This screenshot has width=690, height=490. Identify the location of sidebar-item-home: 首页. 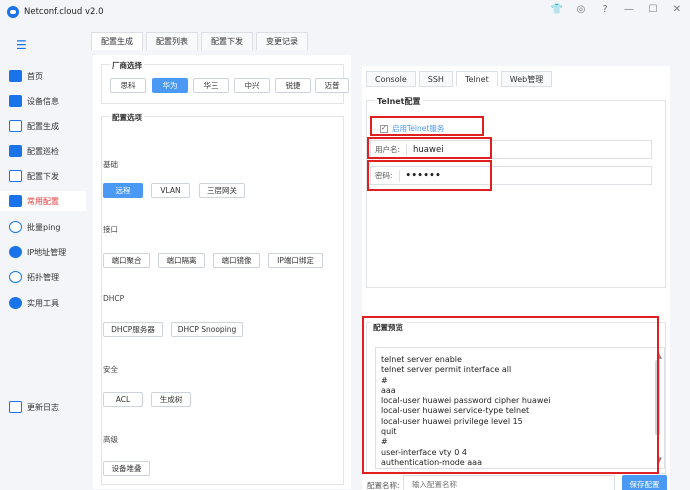
(43, 76).